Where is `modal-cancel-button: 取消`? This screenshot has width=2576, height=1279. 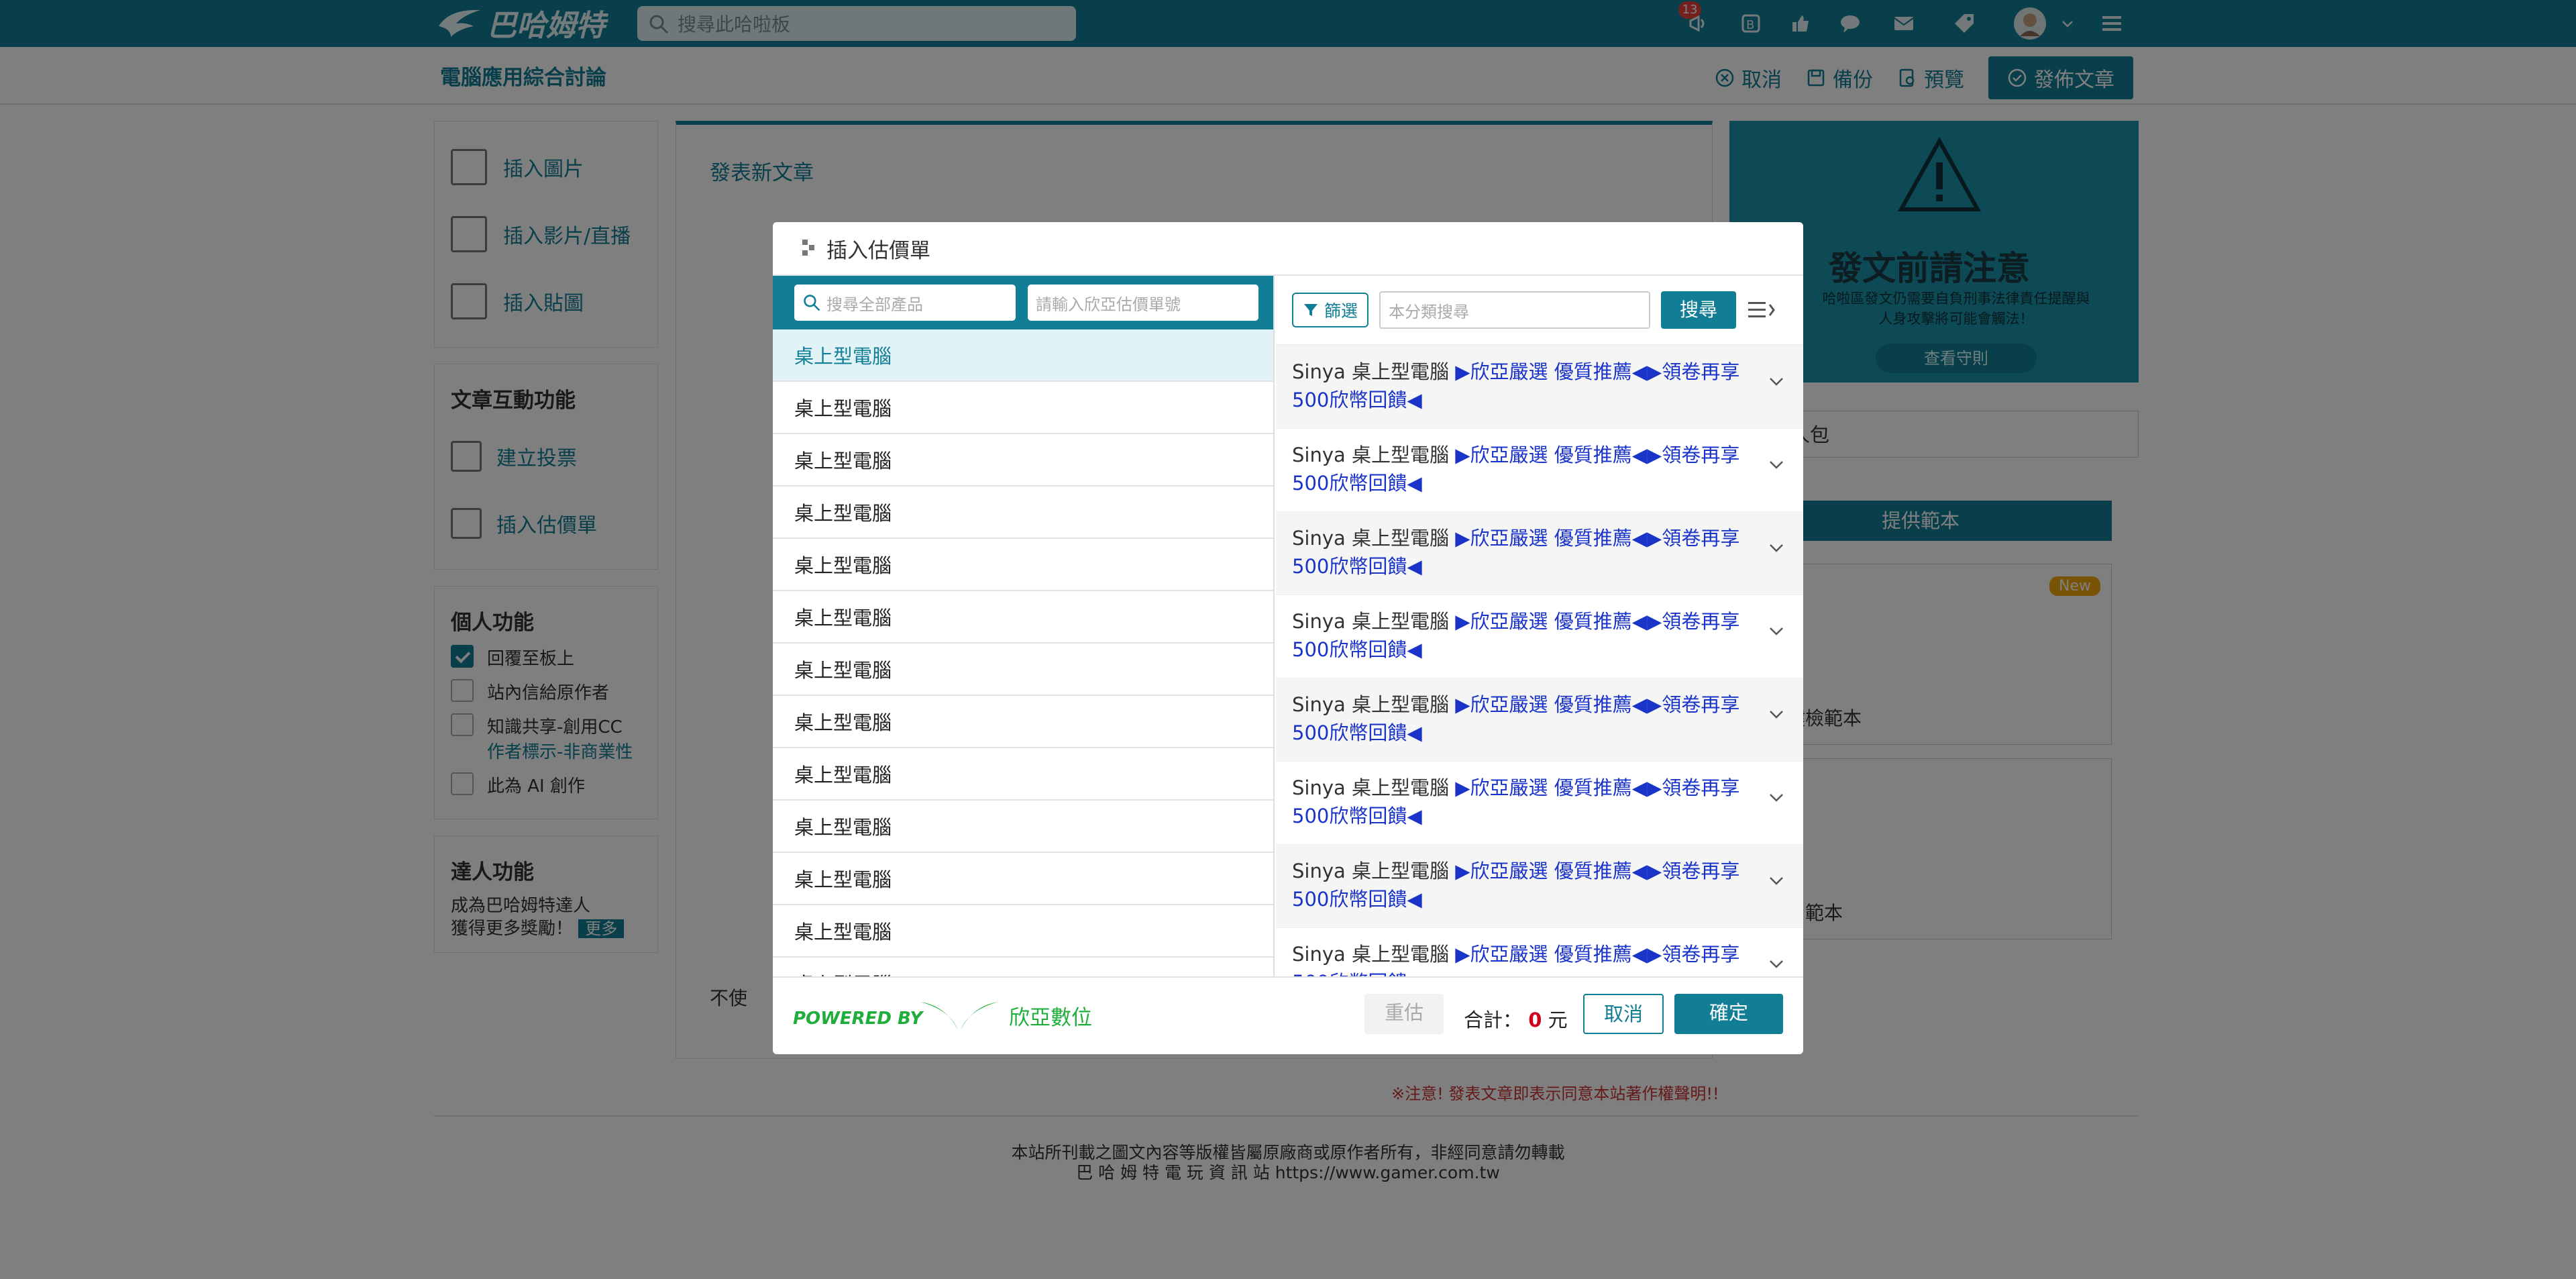 modal-cancel-button: 取消 is located at coordinates (1623, 1014).